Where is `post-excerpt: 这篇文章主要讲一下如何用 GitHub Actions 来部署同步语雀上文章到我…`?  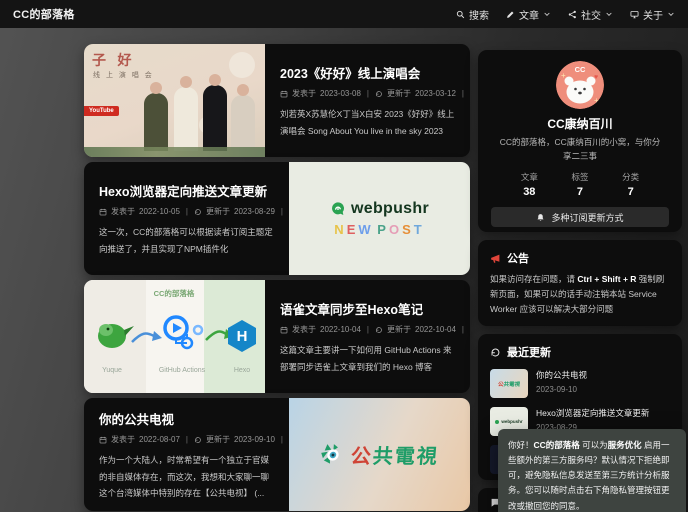 post-excerpt: 这篇文章主要讲一下如何用 GitHub Actions 来部署同步语雀上文章到我… is located at coordinates (366, 358).